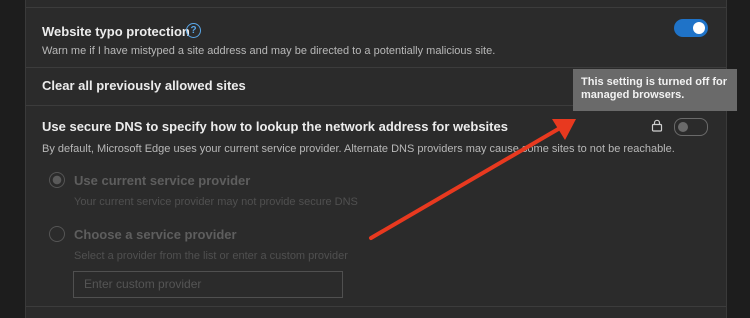  What do you see at coordinates (193, 30) in the screenshot?
I see `help-icon: ?` at bounding box center [193, 30].